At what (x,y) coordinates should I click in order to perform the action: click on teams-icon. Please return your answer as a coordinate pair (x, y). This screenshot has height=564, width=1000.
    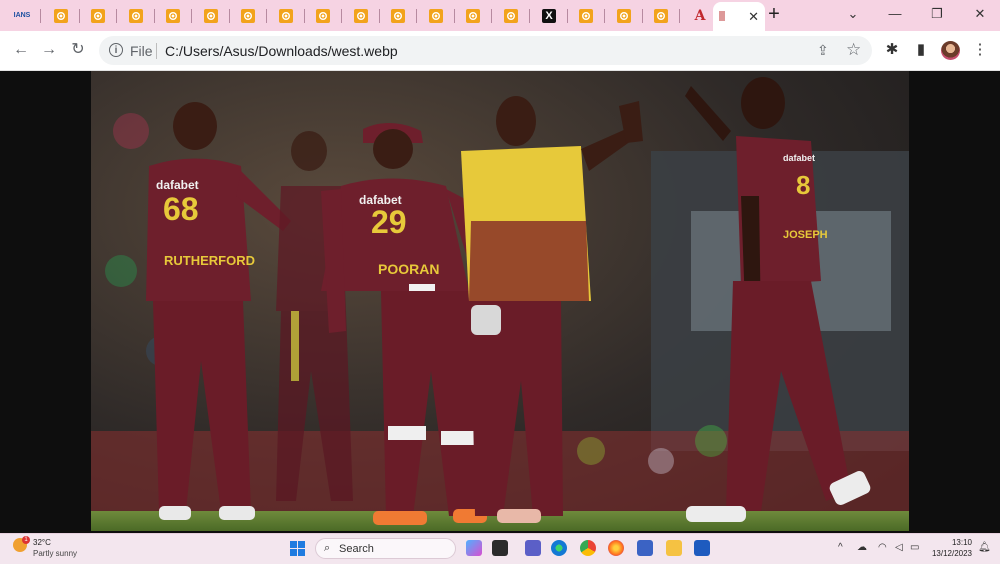
    Looking at the image, I should click on (533, 548).